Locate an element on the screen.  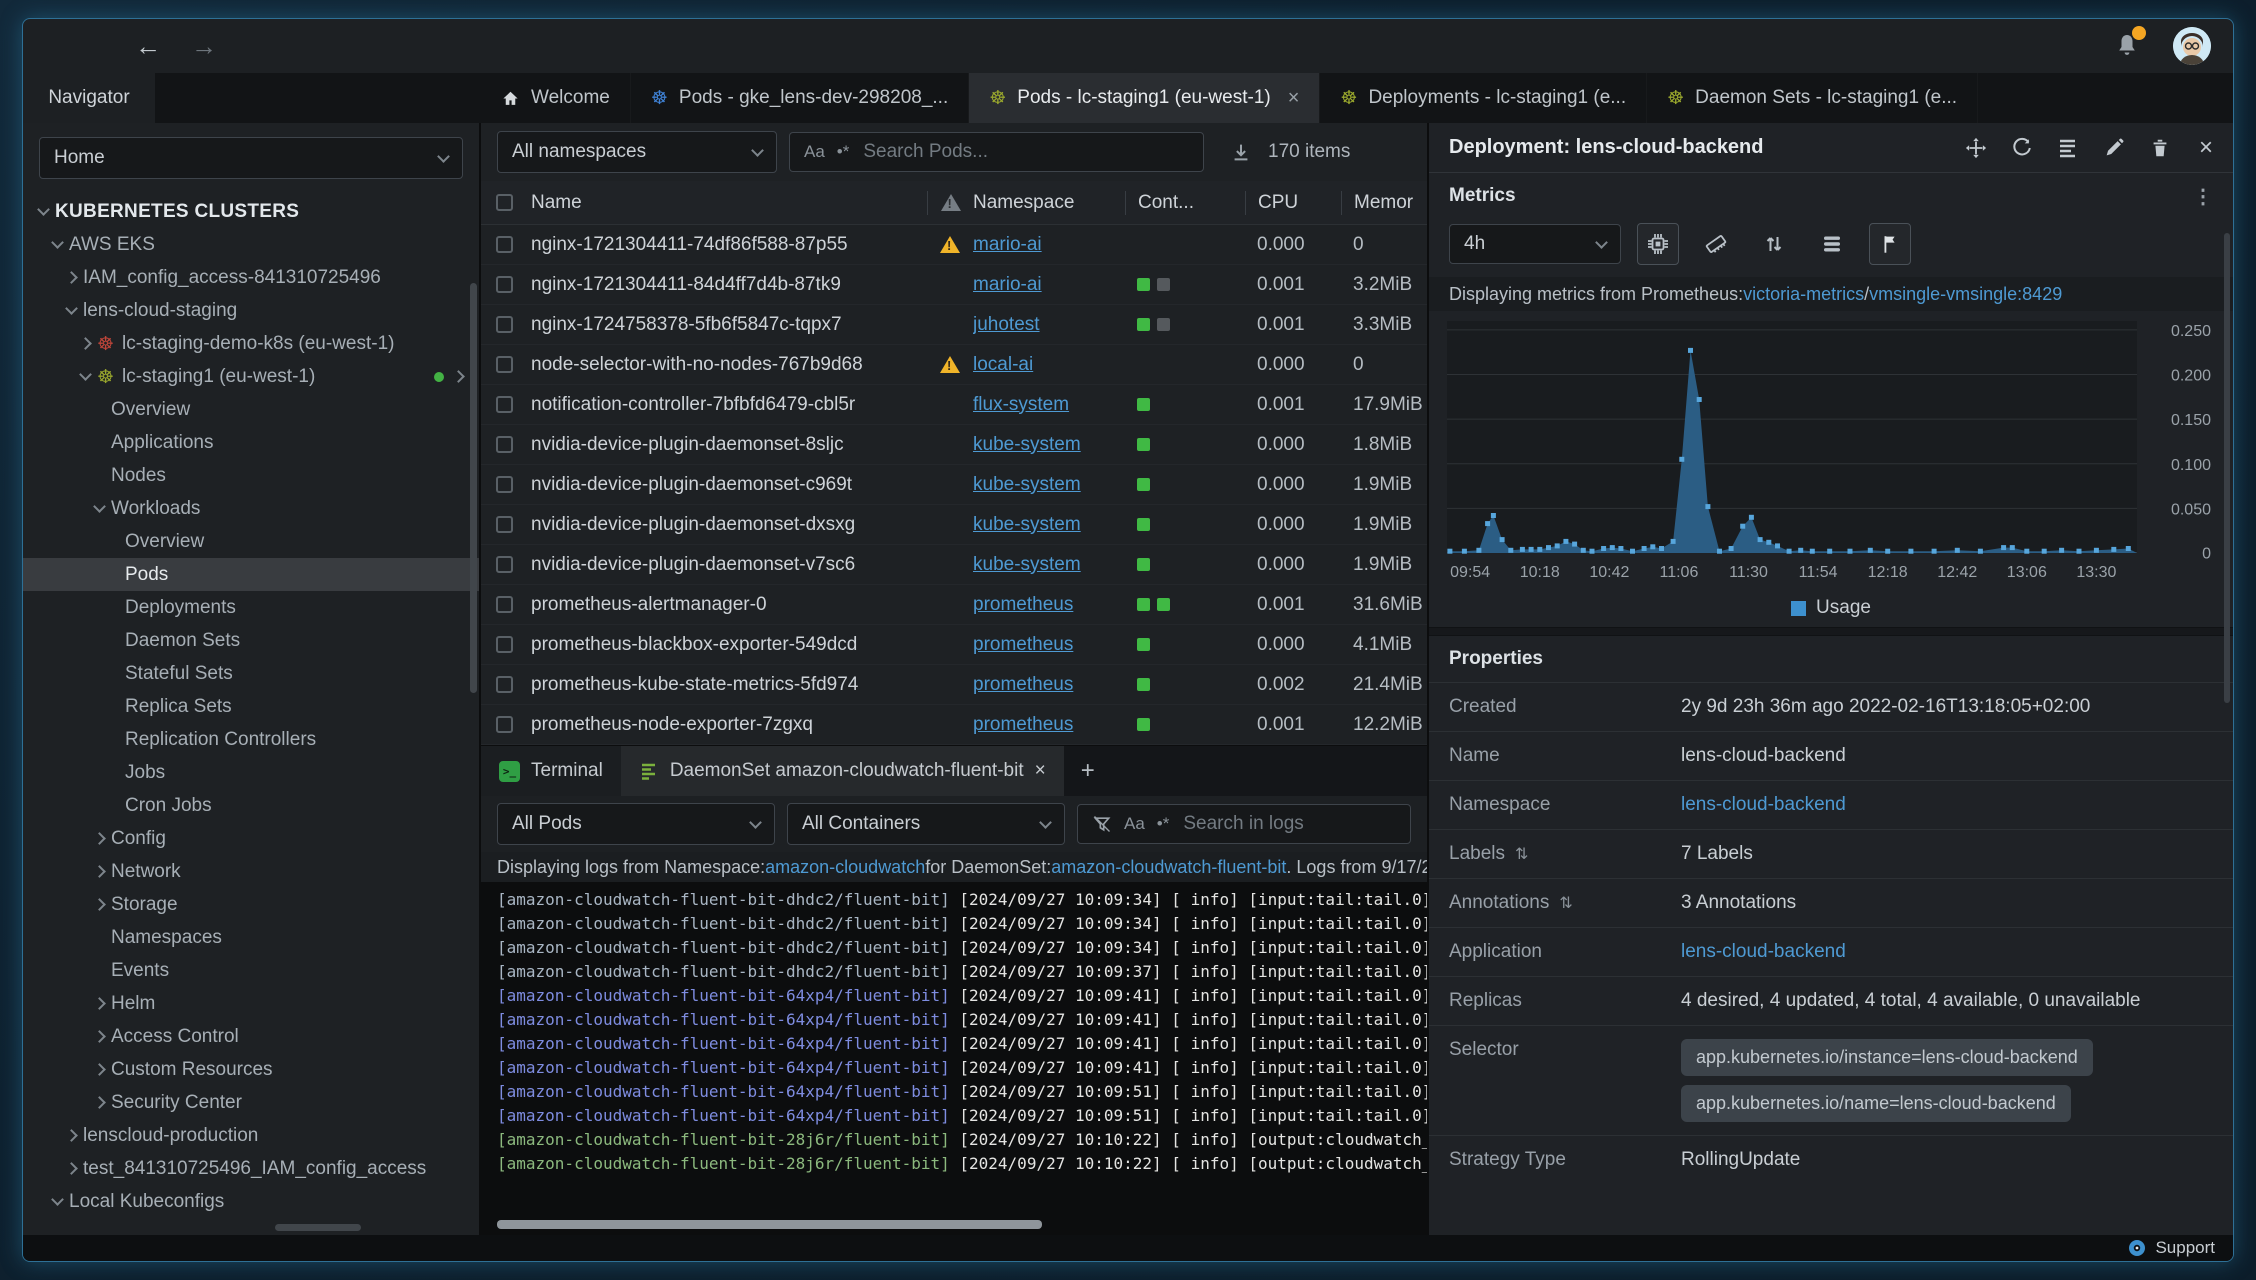
sidebar-item-security-center: Security Center is located at coordinates (251, 1102).